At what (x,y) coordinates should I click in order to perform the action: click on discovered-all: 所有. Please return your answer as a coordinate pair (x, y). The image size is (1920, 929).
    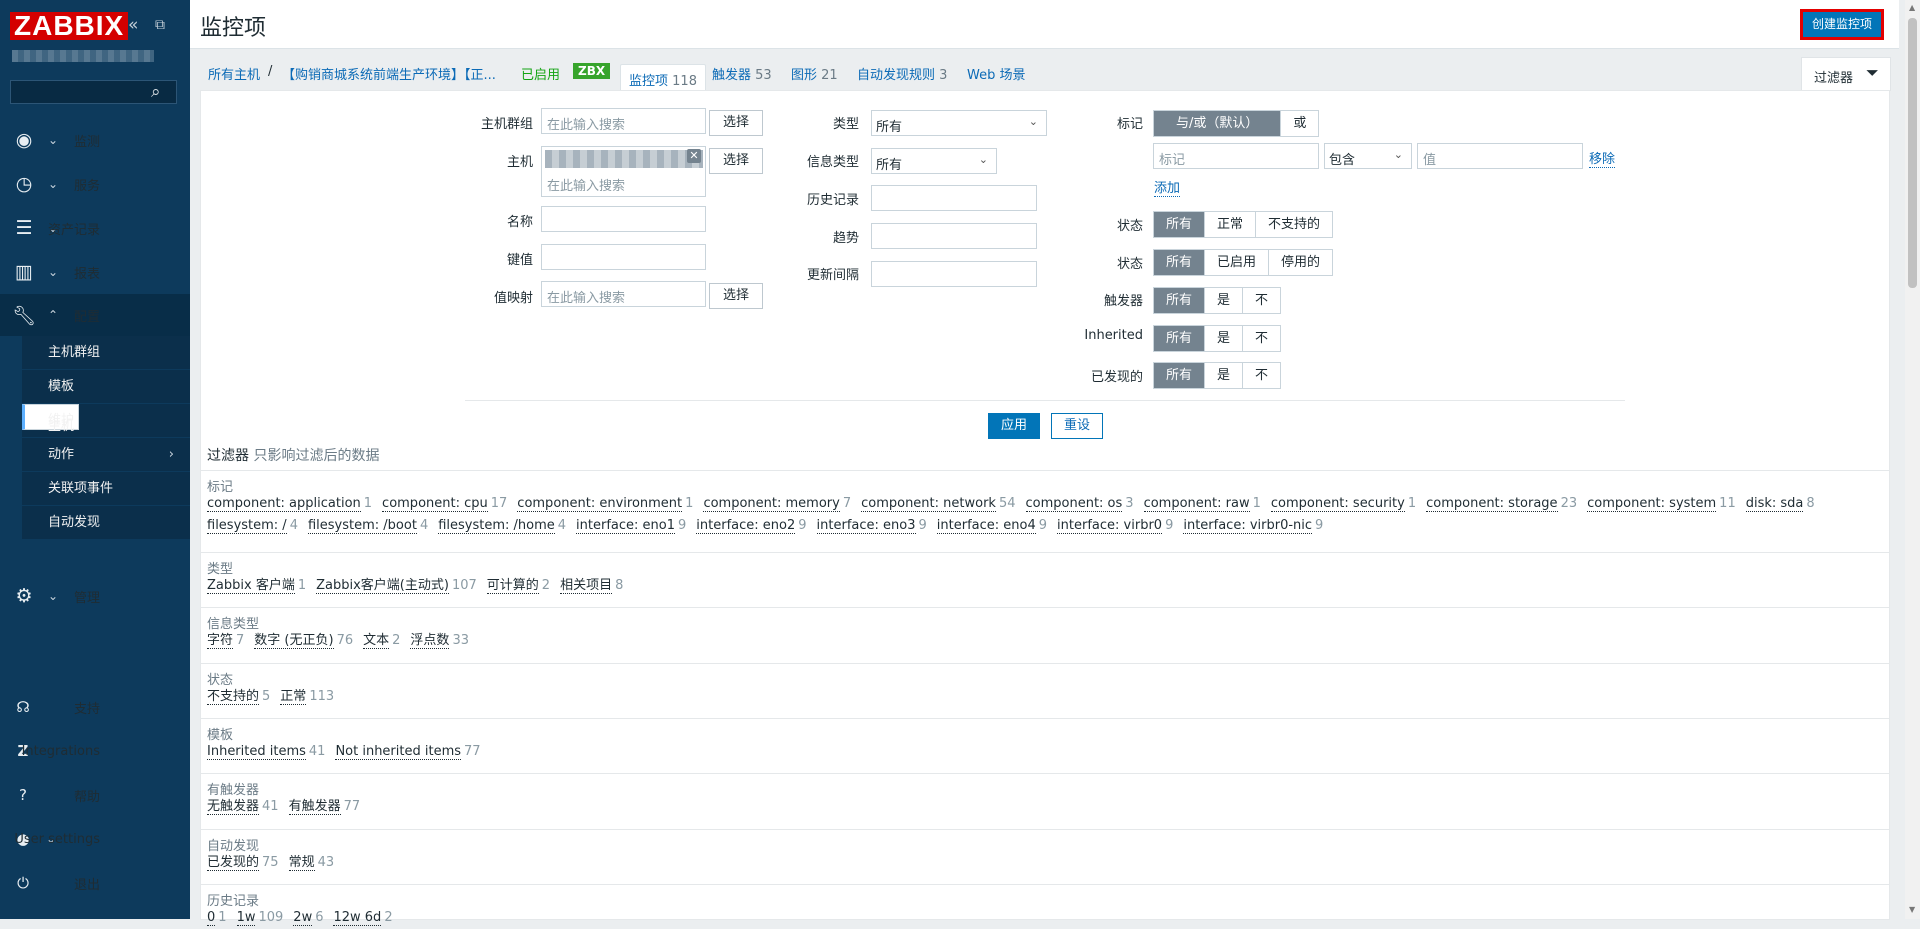
    Looking at the image, I should click on (1179, 375).